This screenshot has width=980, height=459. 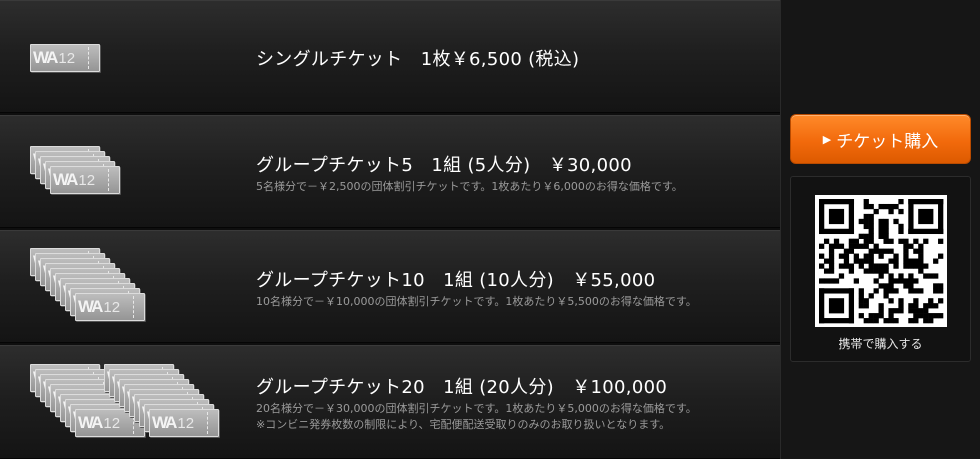 What do you see at coordinates (463, 424) in the screenshot?
I see `ticket-note-group20: ※コンビニ発券枚数の制限により、宅配便配送受取りのみのお取り扱いとなります。` at bounding box center [463, 424].